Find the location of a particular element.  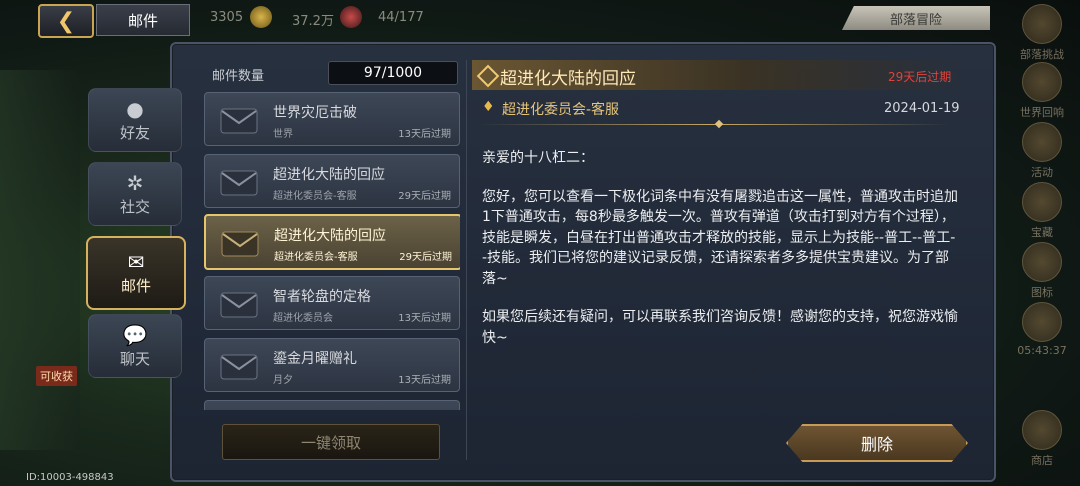

tab-social: ✲ 社交 is located at coordinates (135, 194).